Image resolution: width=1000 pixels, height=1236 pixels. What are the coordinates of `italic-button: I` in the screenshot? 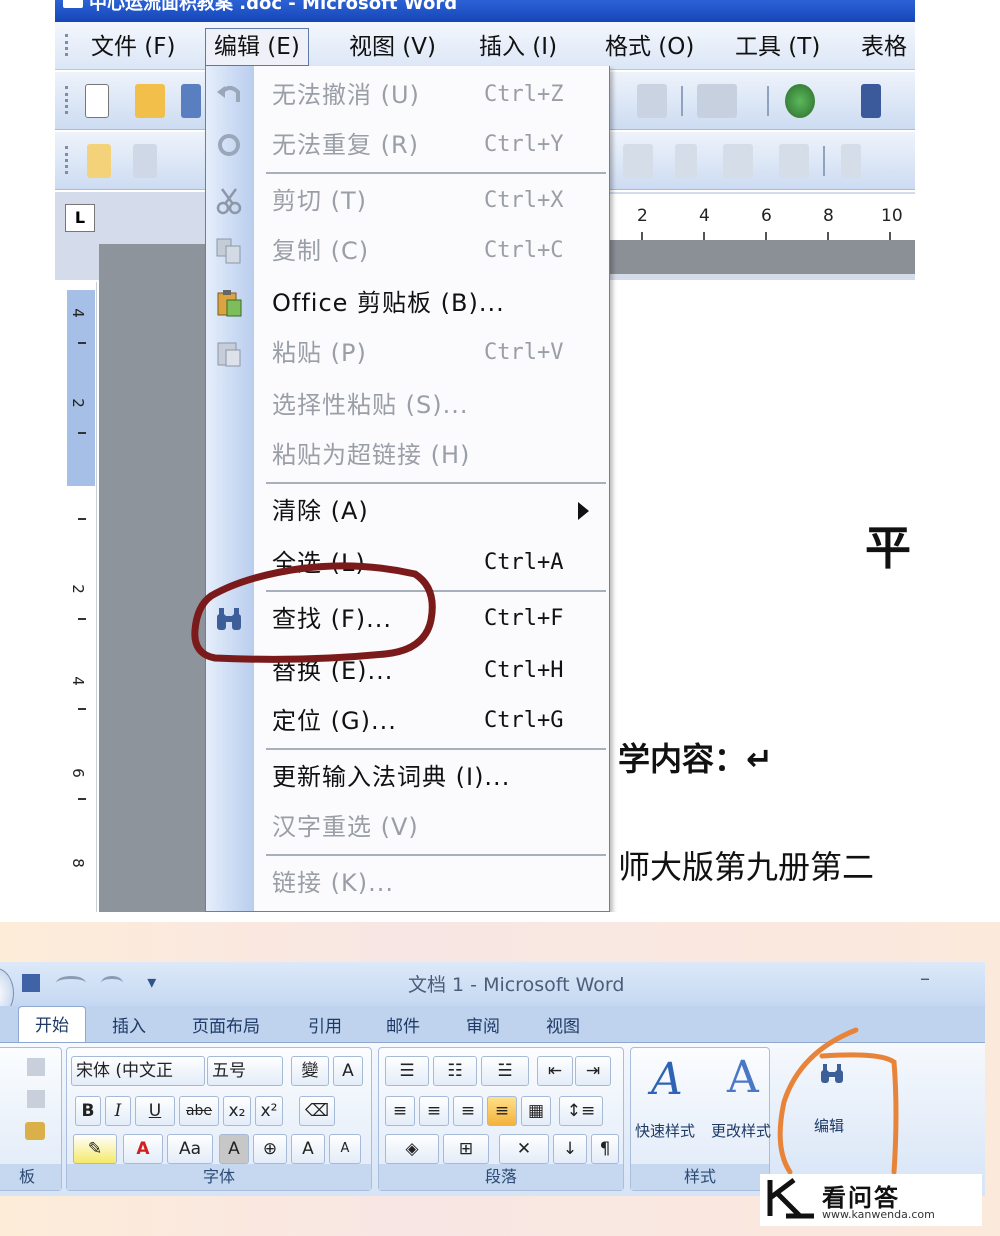 It's located at (118, 1111).